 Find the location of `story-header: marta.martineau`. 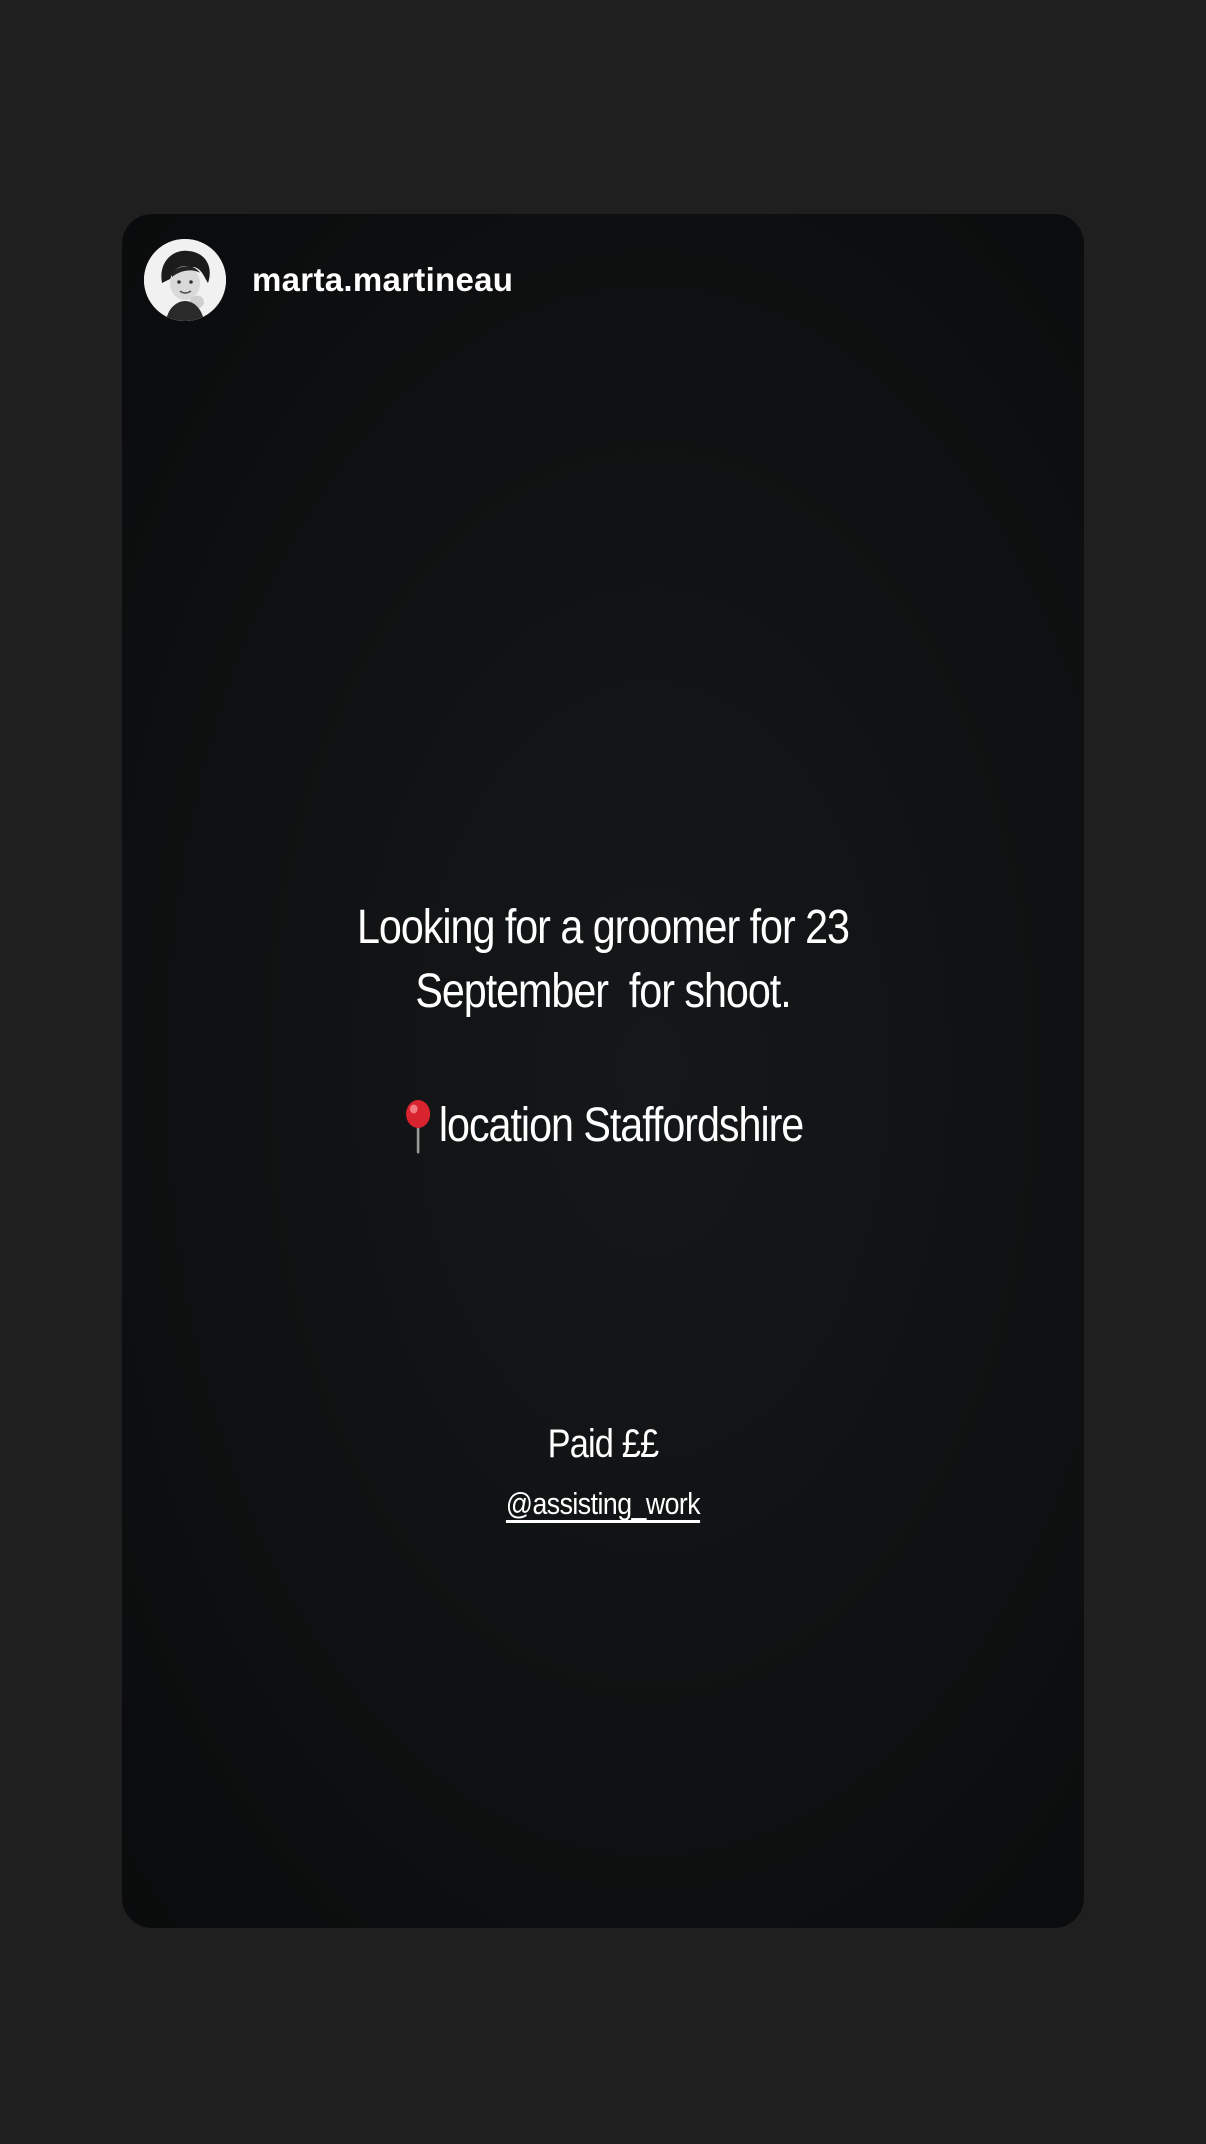

story-header: marta.martineau is located at coordinates (328, 280).